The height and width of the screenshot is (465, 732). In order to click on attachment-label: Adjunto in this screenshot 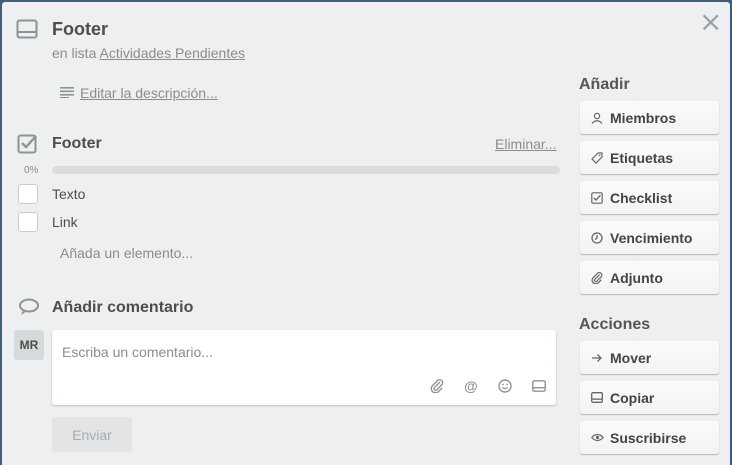, I will do `click(636, 277)`.